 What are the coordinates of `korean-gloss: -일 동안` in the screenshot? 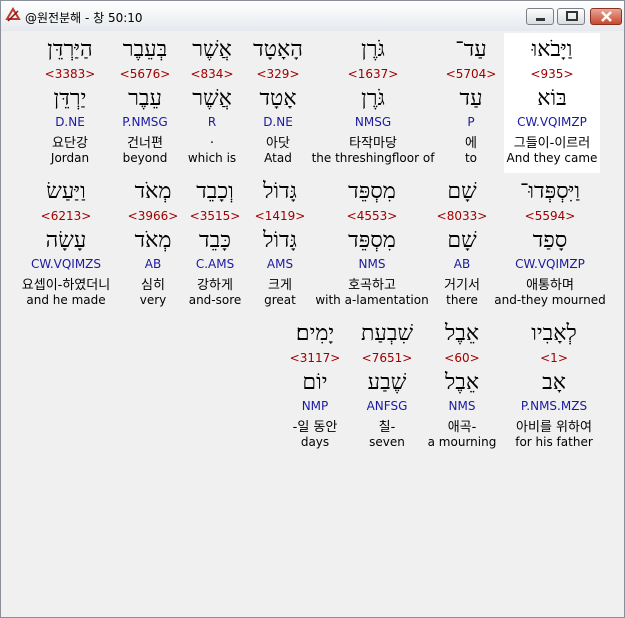 It's located at (315, 427).